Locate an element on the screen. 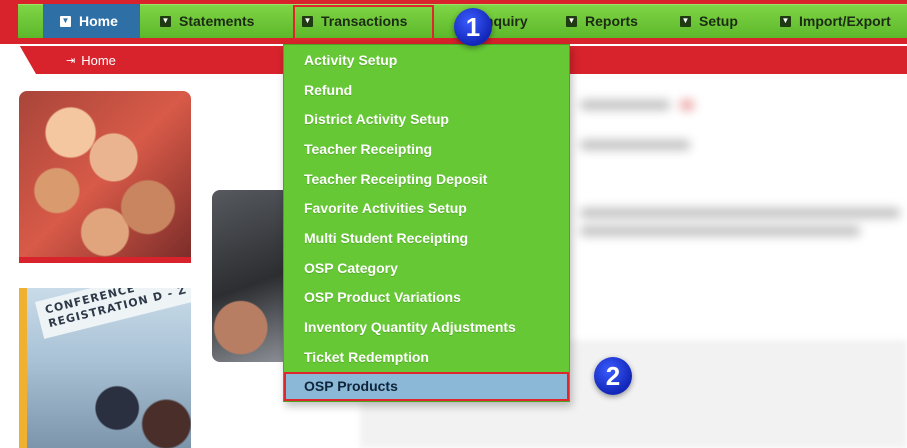 This screenshot has width=907, height=448. step-marker-2: 2 is located at coordinates (613, 376).